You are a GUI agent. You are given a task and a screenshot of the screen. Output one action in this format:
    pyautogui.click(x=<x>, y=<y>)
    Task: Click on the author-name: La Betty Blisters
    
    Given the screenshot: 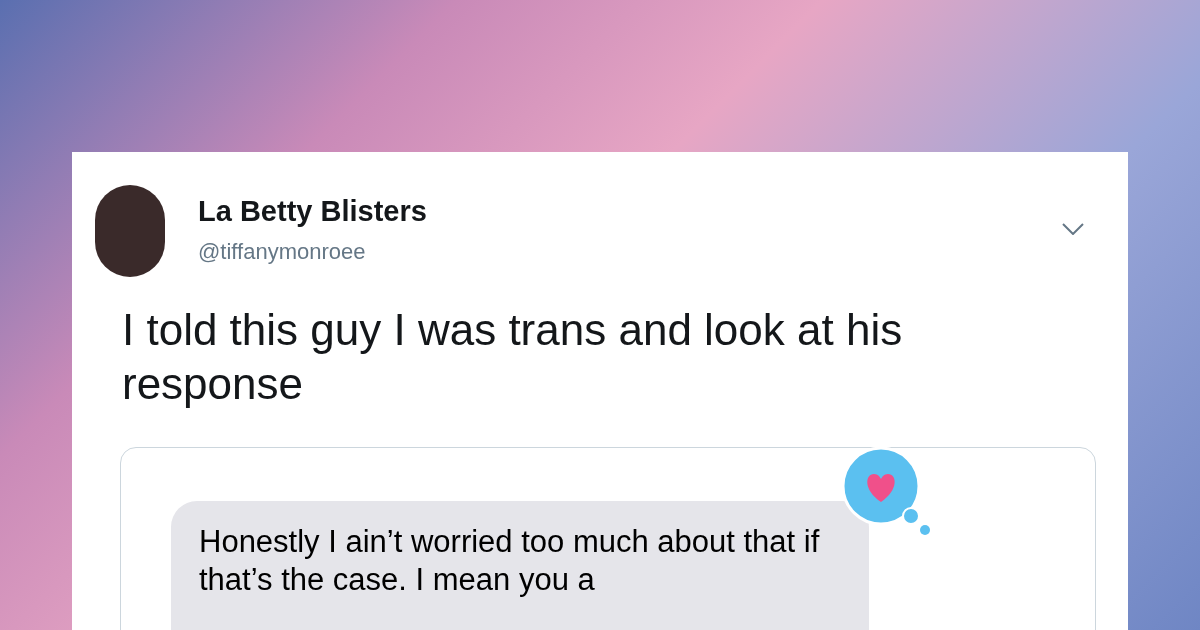 What is the action you would take?
    pyautogui.click(x=312, y=211)
    